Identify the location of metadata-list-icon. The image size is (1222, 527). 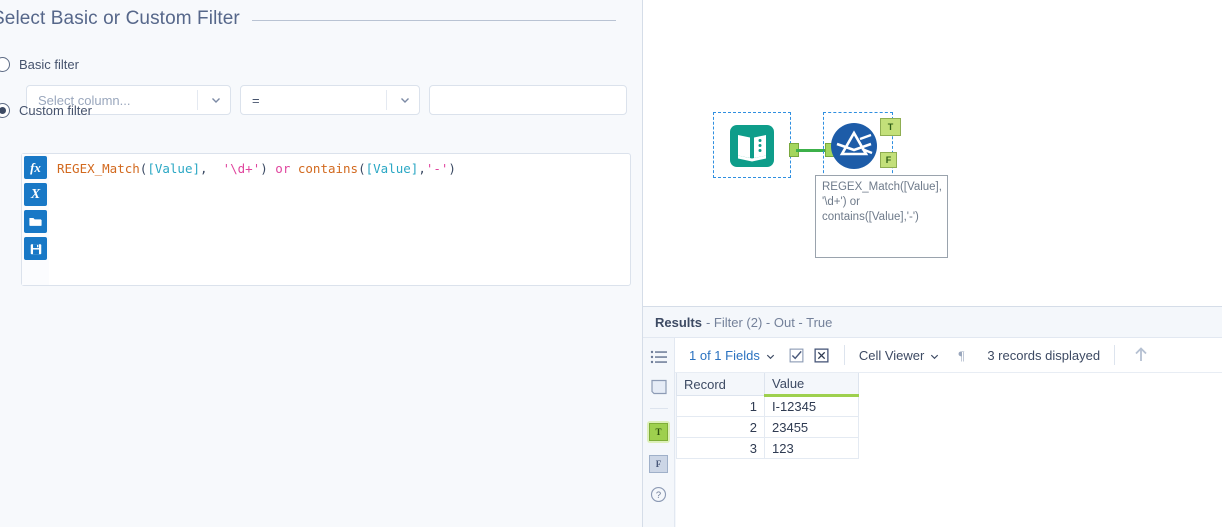
(659, 357).